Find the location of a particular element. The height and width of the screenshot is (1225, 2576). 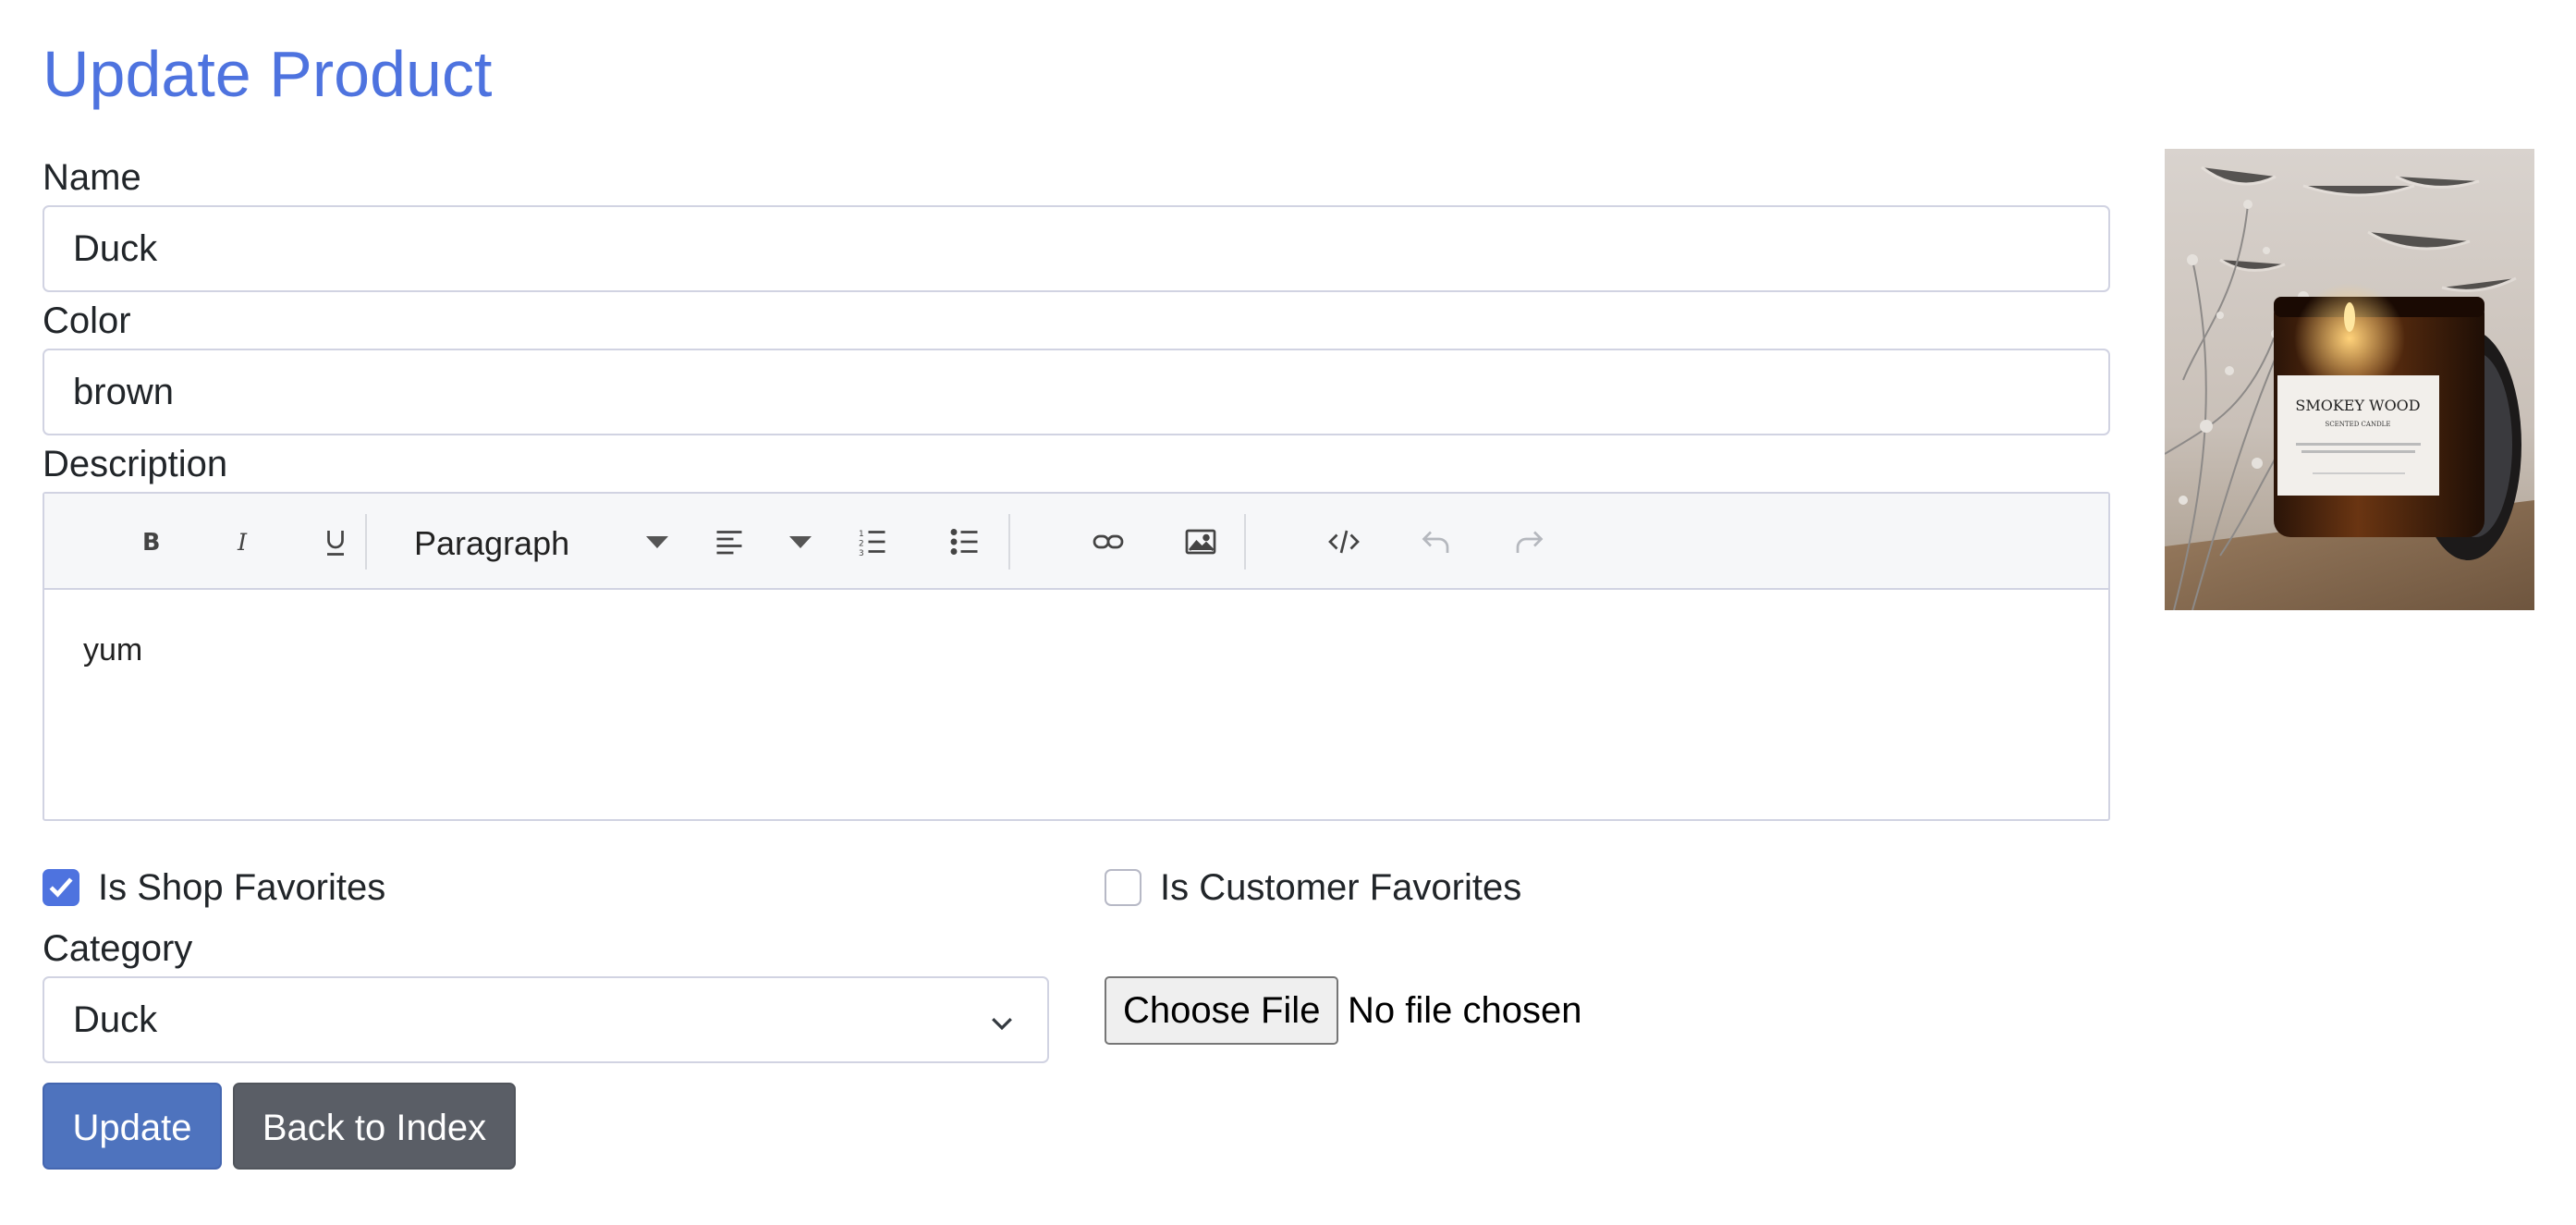

product-image: SMOKEY WOOD SCENTED CANDLE is located at coordinates (2349, 380).